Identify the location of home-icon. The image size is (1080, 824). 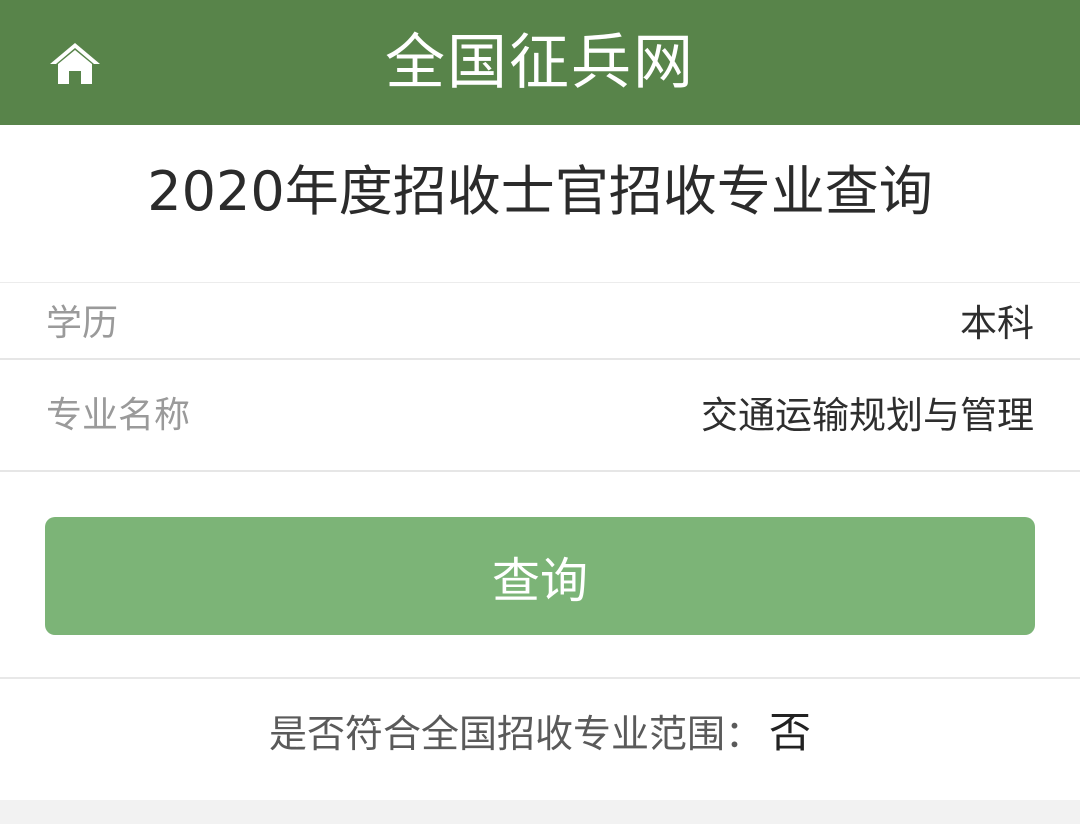
(75, 63).